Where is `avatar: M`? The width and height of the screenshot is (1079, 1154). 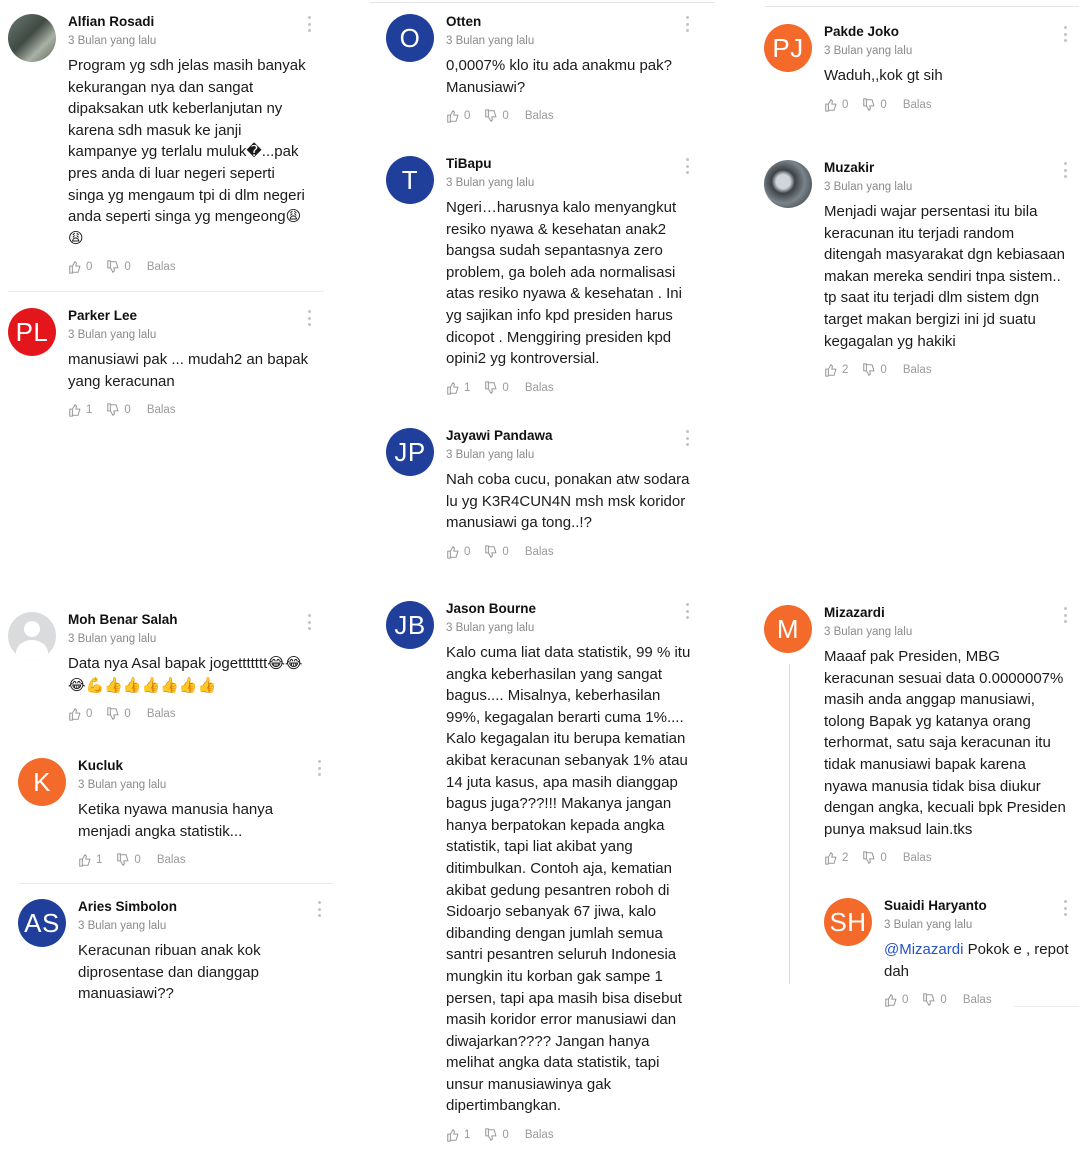
avatar: M is located at coordinates (788, 629).